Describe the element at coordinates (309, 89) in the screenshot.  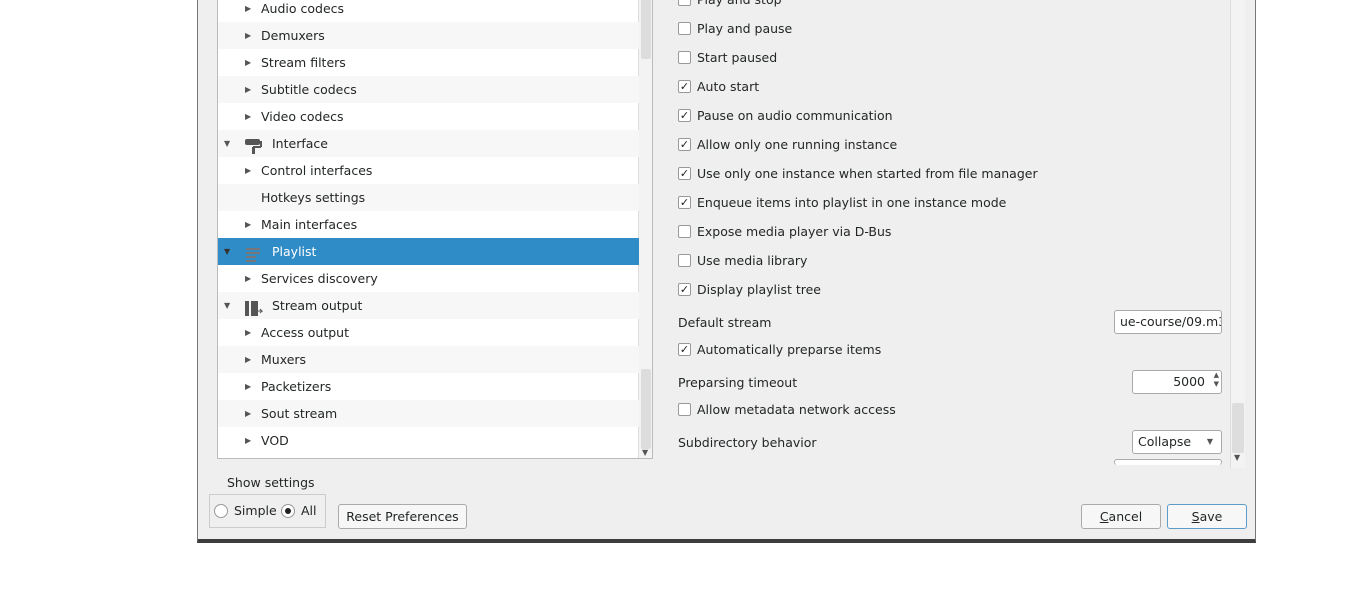
I see `tree-item-label: Subtitle codecs` at that location.